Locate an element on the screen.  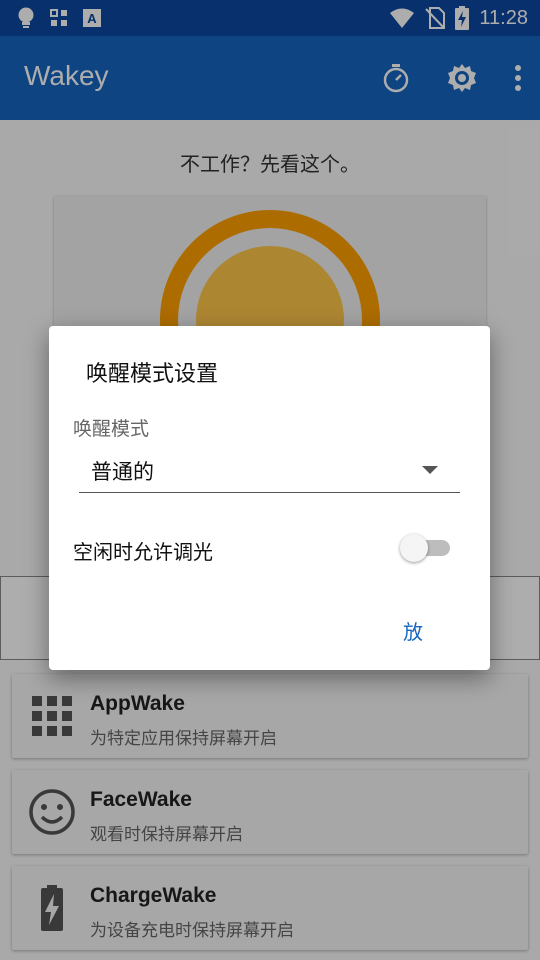
dim-idle-switch is located at coordinates (425, 547).